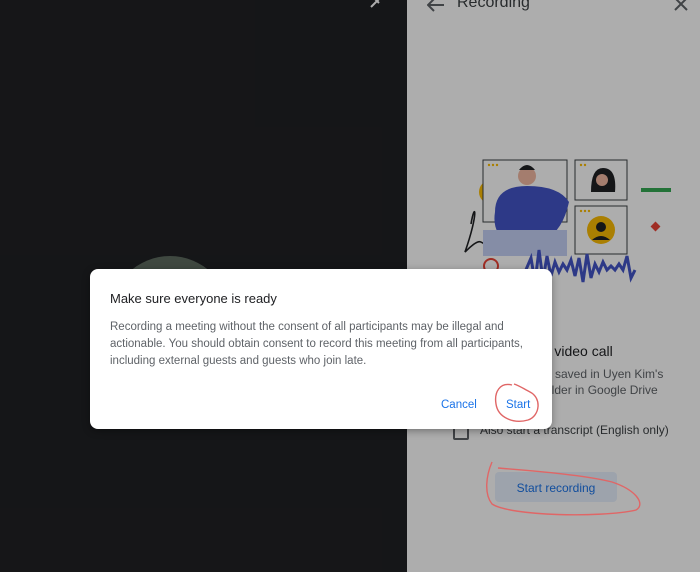 This screenshot has width=700, height=572. What do you see at coordinates (459, 405) in the screenshot?
I see `cancel-button: Cancel` at bounding box center [459, 405].